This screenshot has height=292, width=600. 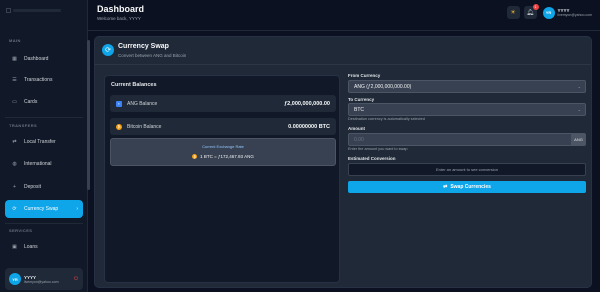 What do you see at coordinates (152, 55) in the screenshot?
I see `card-subtitle: Convert between ANG and Bitcoin` at bounding box center [152, 55].